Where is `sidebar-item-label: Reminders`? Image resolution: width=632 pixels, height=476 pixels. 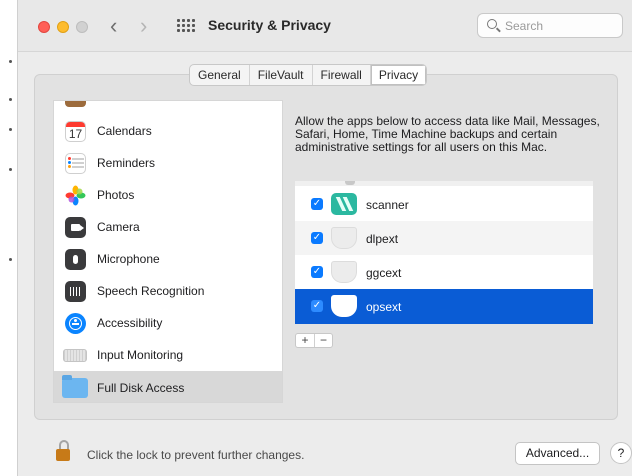 sidebar-item-label: Reminders is located at coordinates (126, 163).